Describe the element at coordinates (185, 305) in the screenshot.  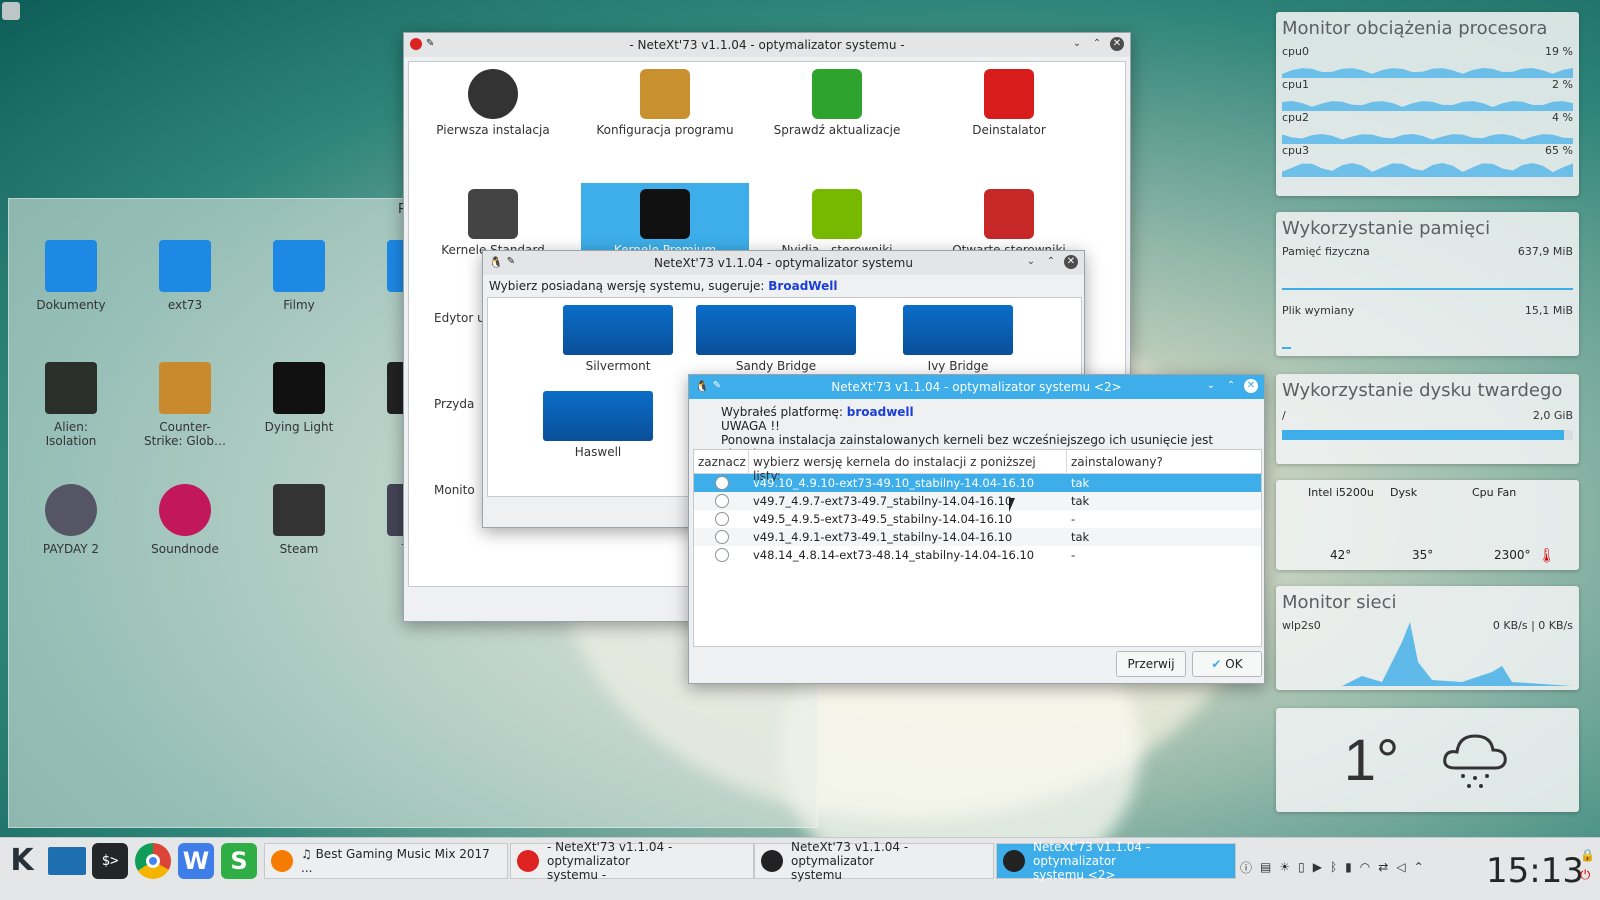
I see `desktop-icon-label: ext73` at that location.